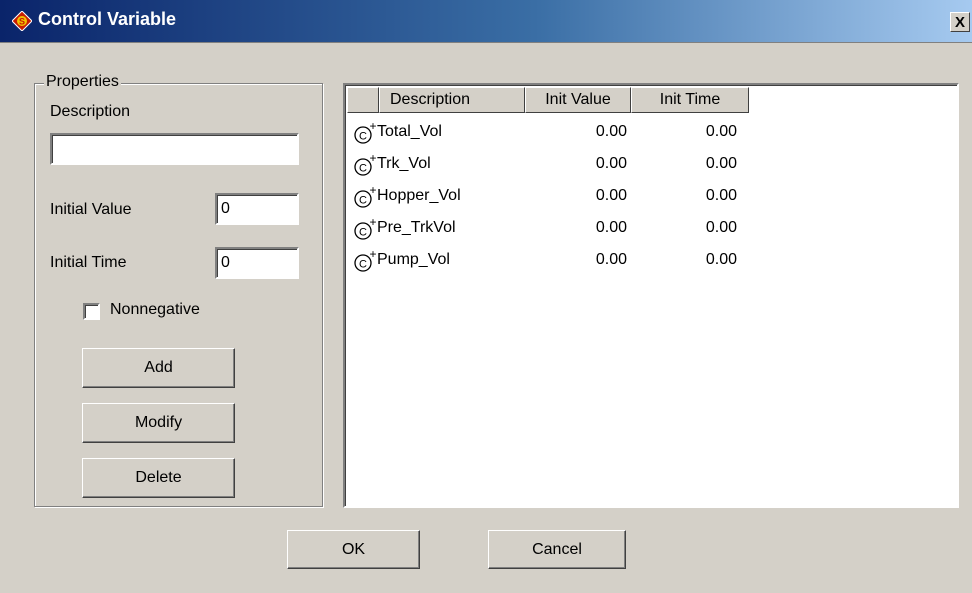  I want to click on description-field, so click(174, 149).